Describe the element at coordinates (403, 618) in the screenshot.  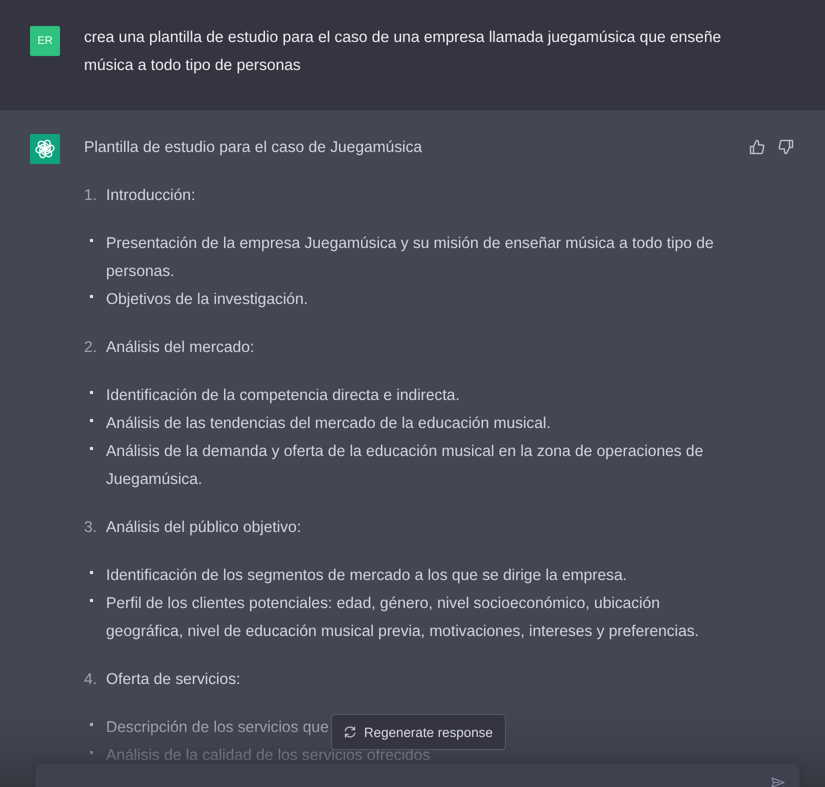
I see `bullet-text: Perfil de los clientes potenciales: edad, género, nivel socioeconómico, ubicación geográfica, nivel de educación musical previa, motivaciones, intereses y preferencias.` at that location.